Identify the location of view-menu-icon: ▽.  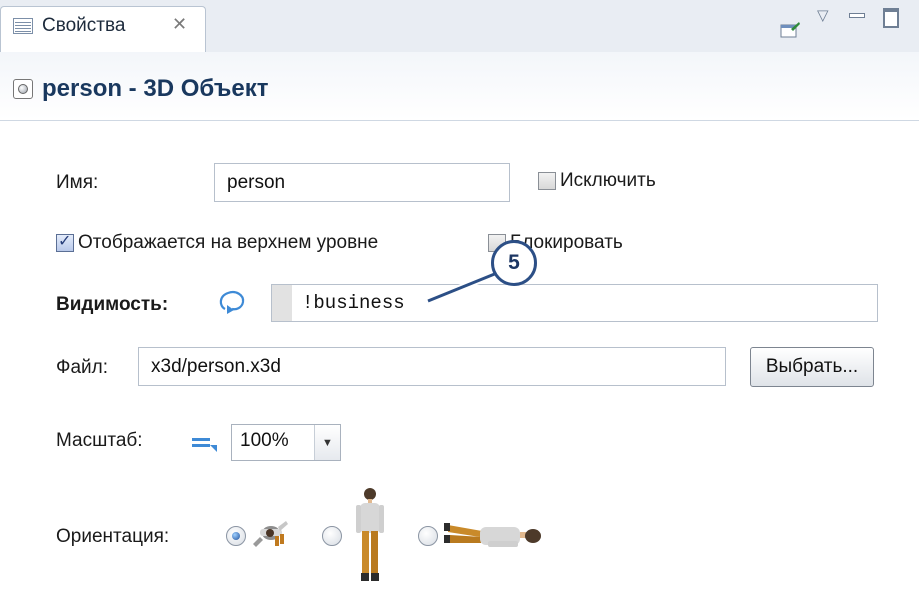
(823, 15).